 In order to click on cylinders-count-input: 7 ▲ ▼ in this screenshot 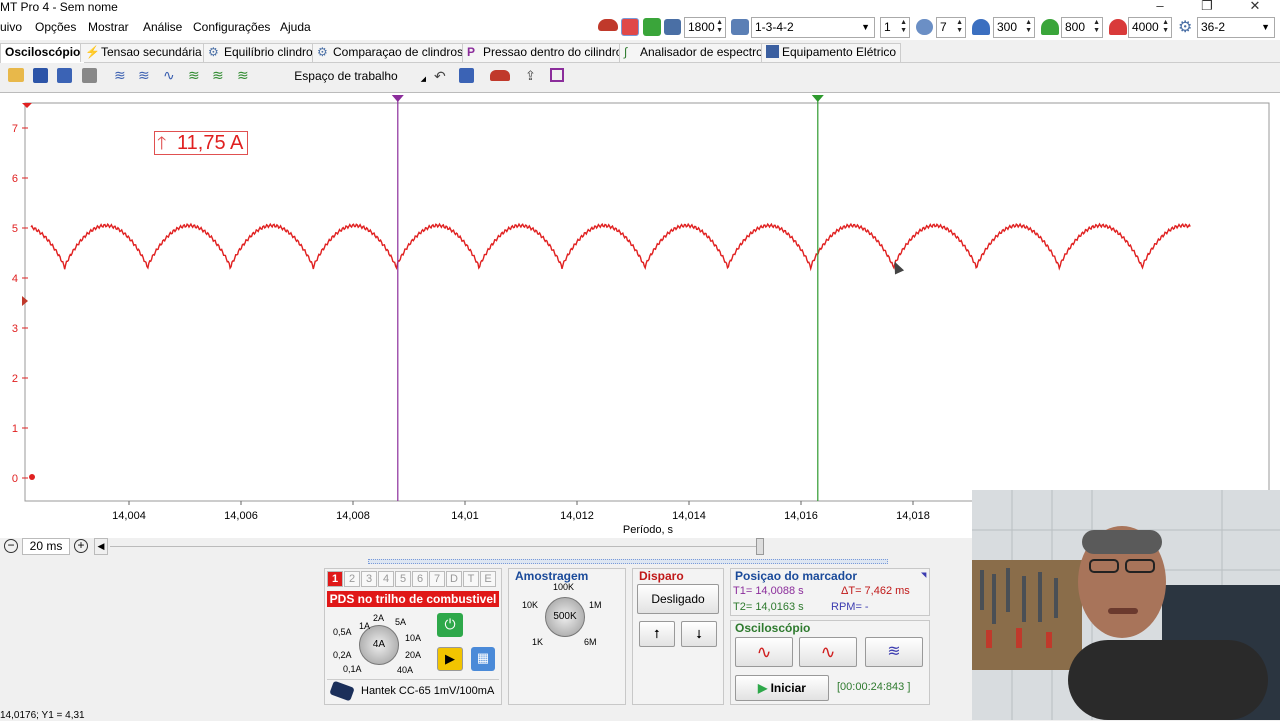, I will do `click(951, 27)`.